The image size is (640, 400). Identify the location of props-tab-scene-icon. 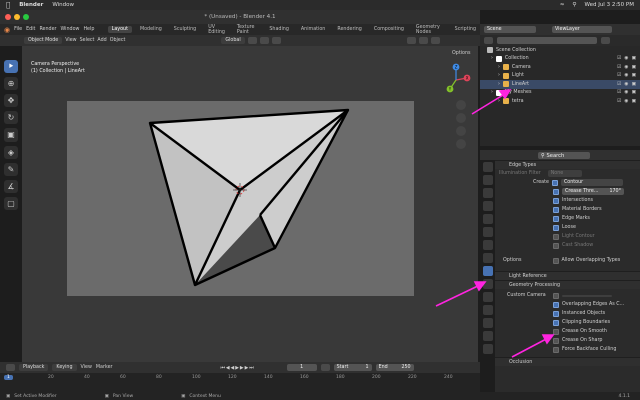
(488, 219).